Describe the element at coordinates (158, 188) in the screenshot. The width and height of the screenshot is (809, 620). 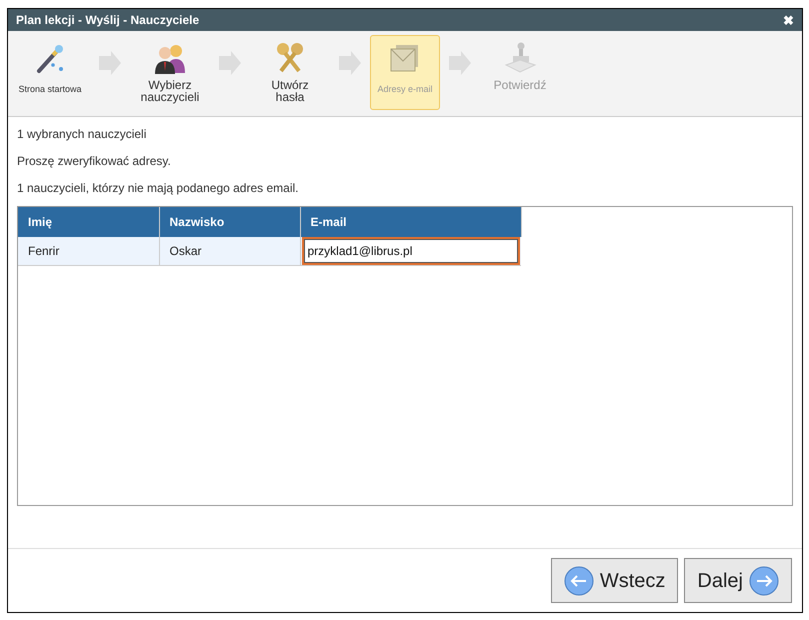
I see `info-text: 1 nauczycieli, którzy nie mają podanego adres email.` at that location.